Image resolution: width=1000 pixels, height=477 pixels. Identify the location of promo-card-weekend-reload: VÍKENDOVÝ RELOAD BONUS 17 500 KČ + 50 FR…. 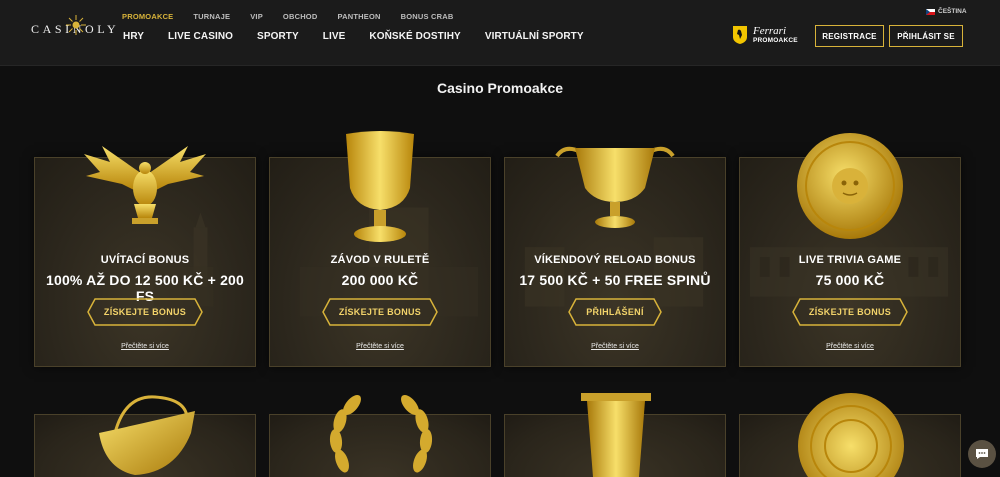
(615, 256).